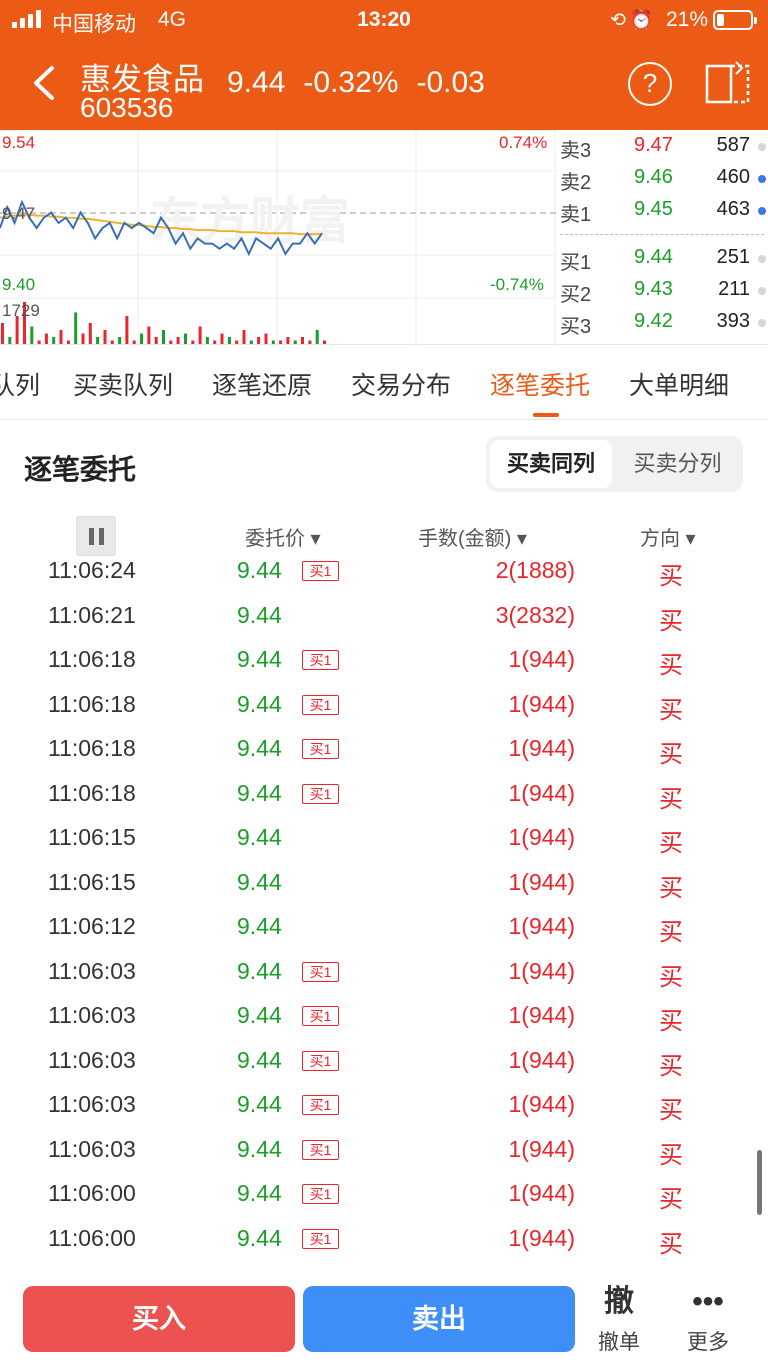  Describe the element at coordinates (92, 1148) in the screenshot. I see `order-time: 11:06:03` at that location.